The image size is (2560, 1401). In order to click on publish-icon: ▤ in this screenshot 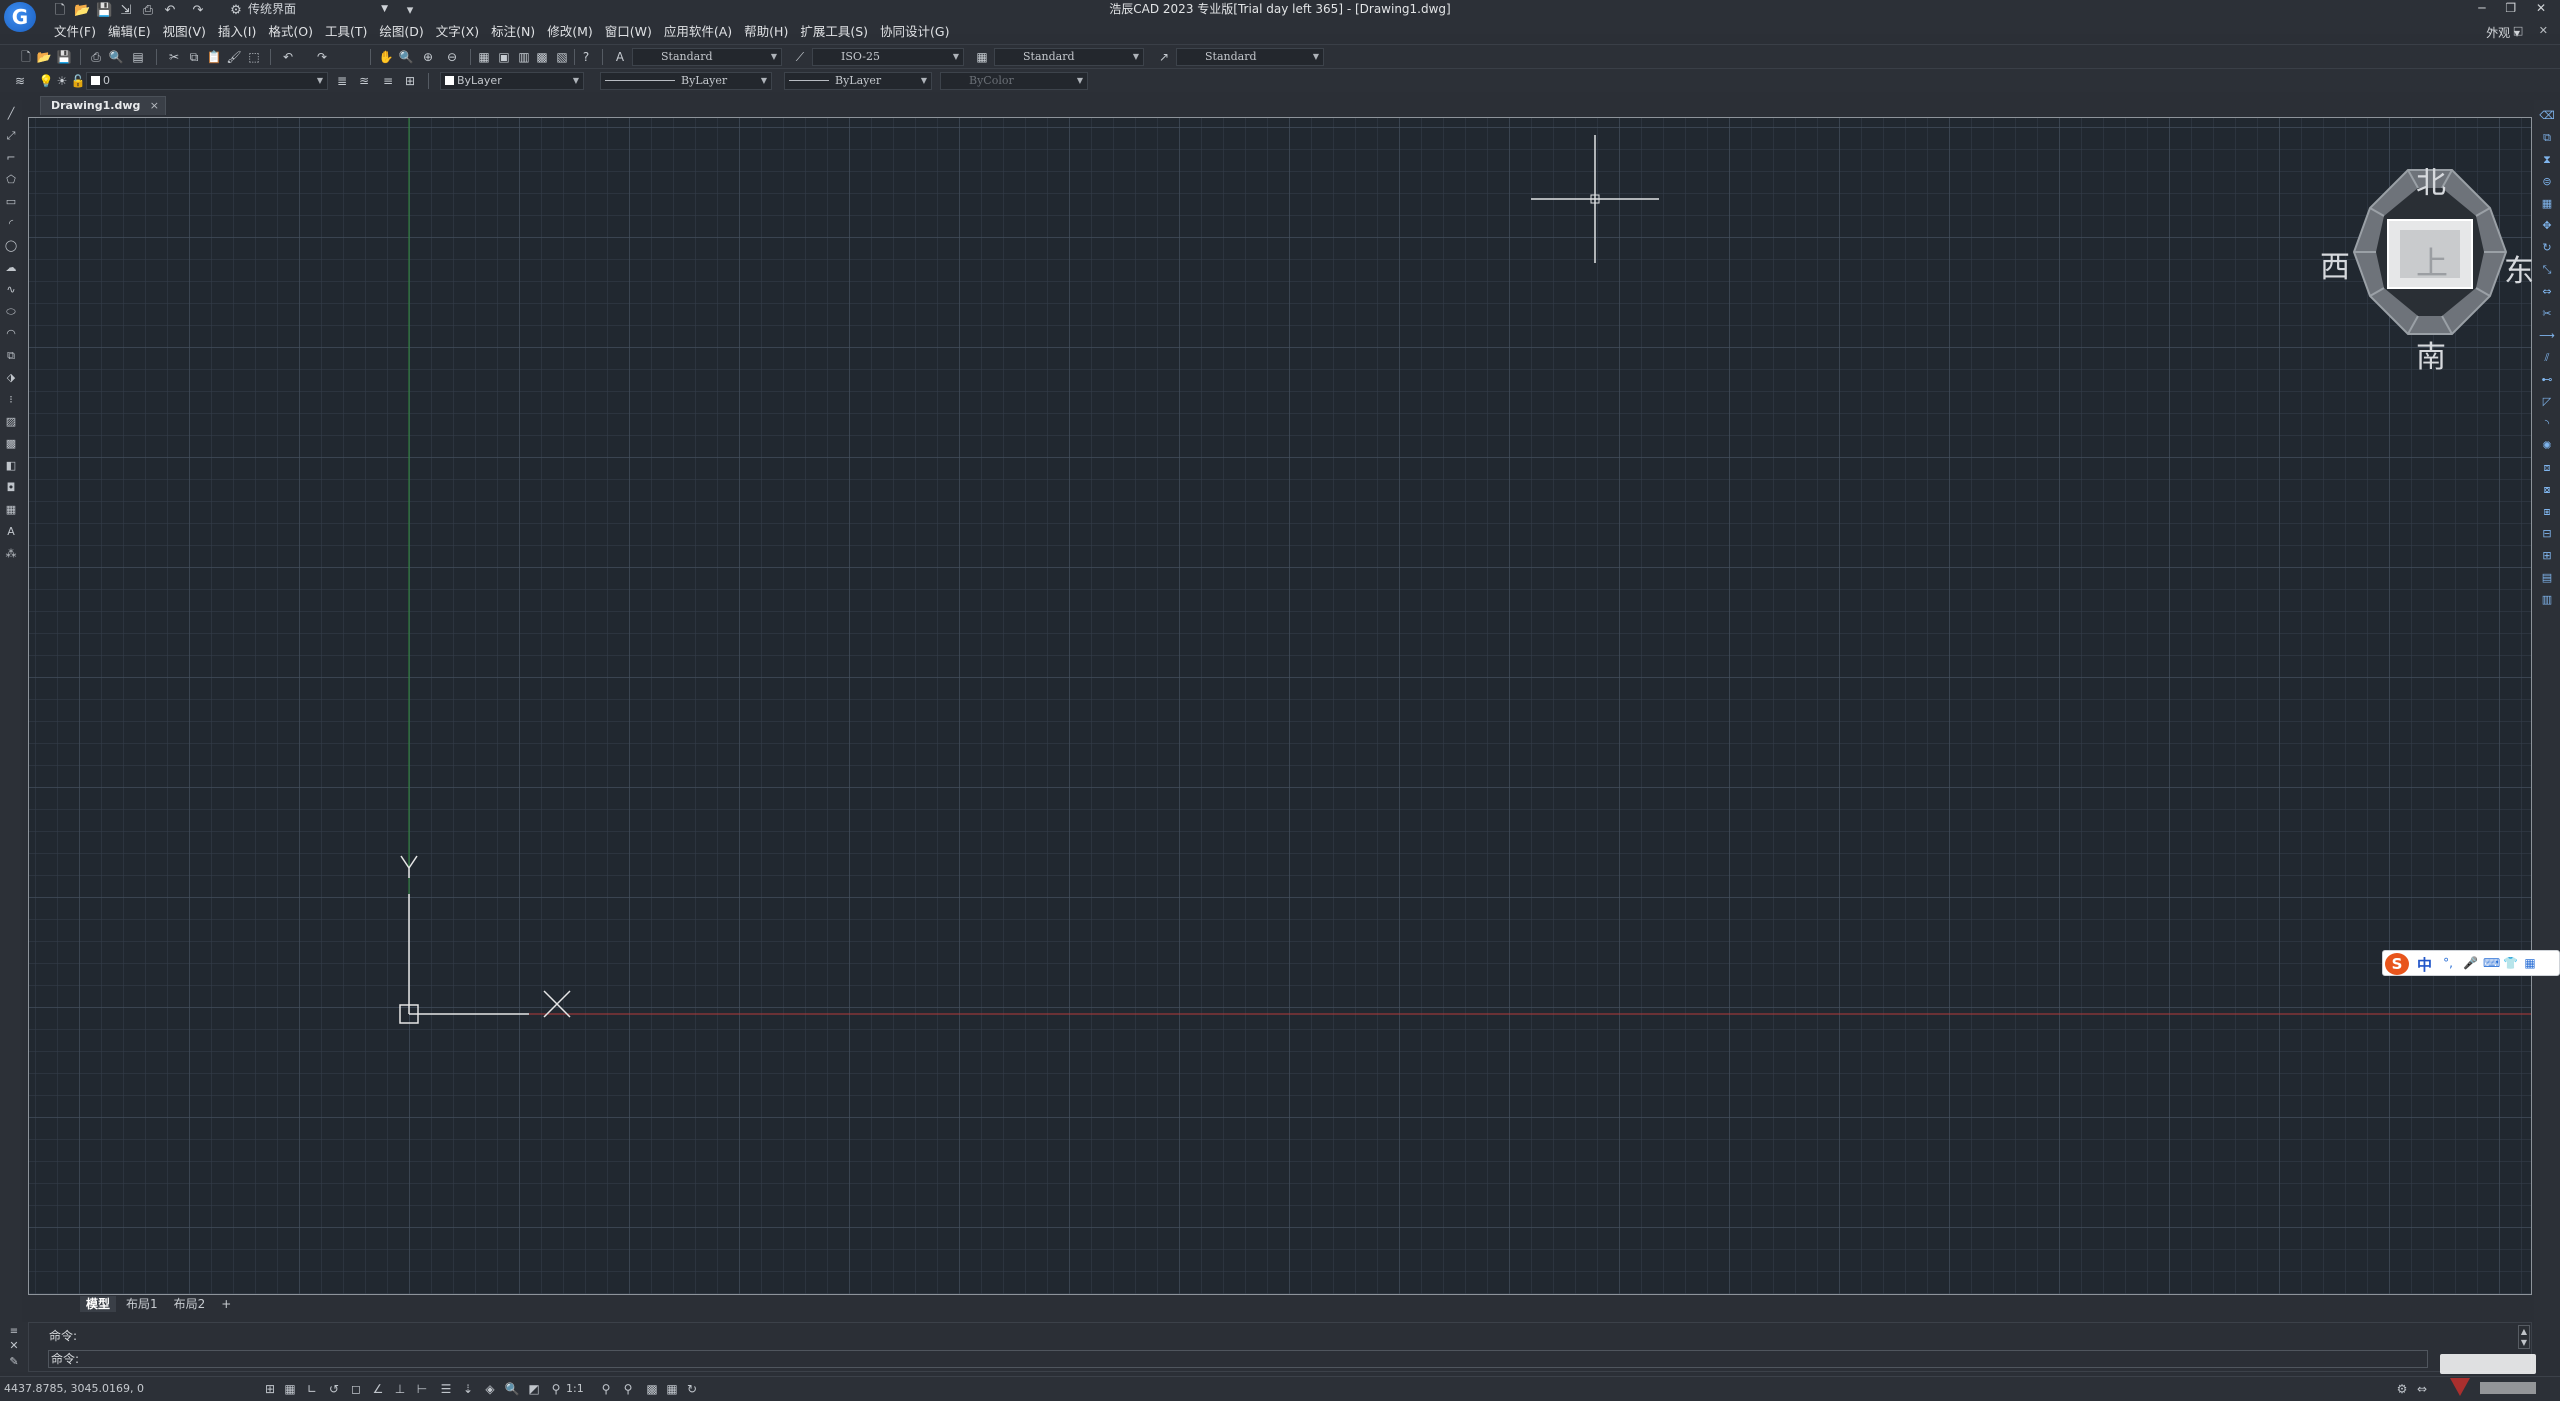, I will do `click(138, 57)`.